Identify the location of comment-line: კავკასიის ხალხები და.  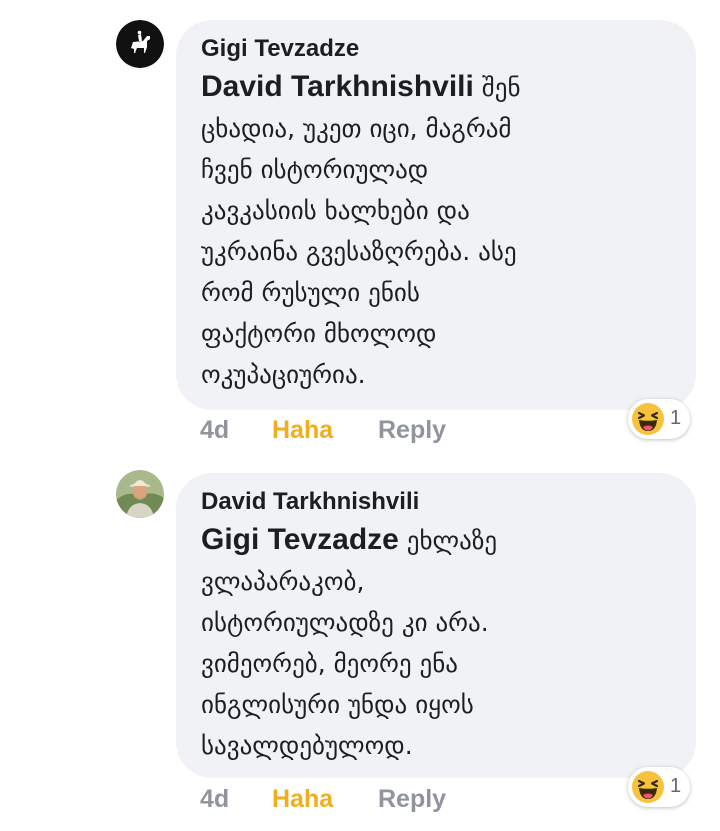
(335, 210).